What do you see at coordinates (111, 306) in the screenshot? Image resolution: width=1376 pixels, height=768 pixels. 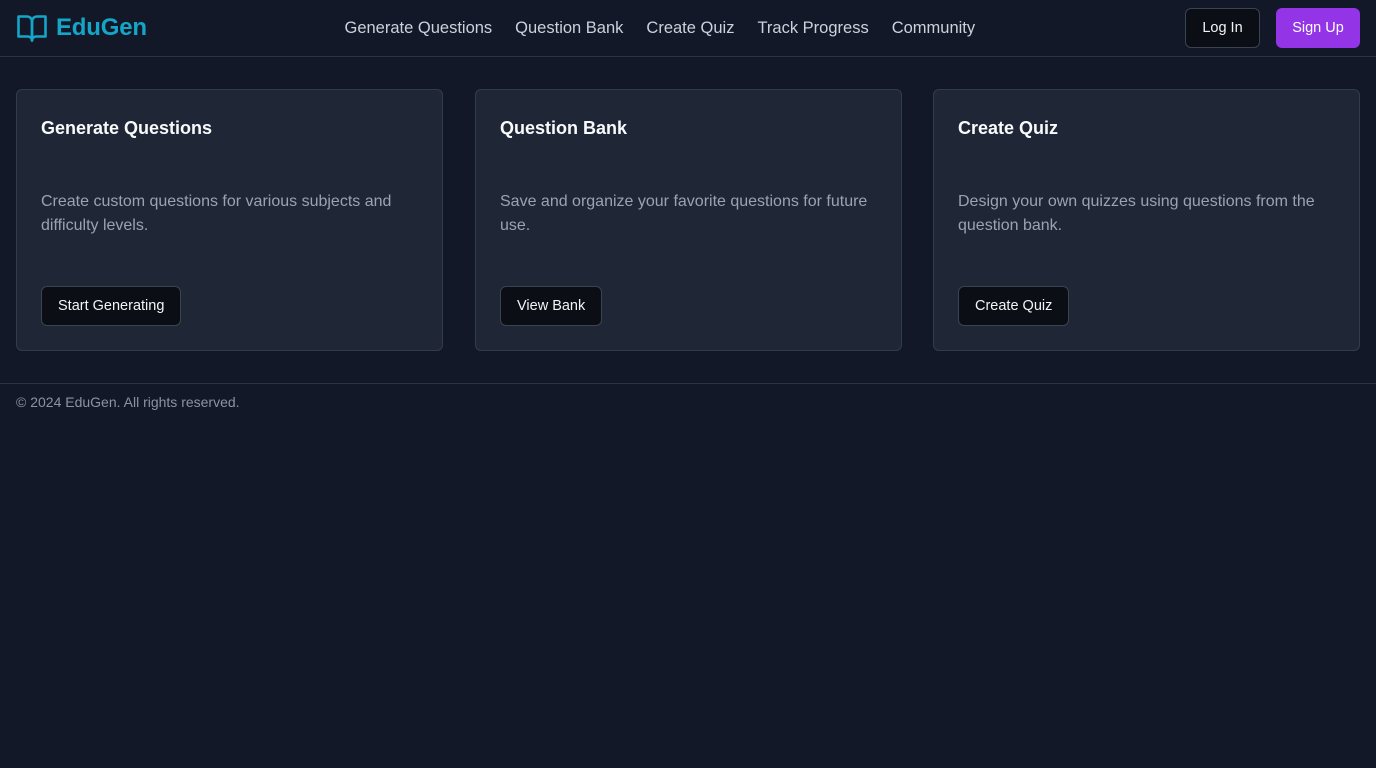 I see `start-generating-button: Start Generating` at bounding box center [111, 306].